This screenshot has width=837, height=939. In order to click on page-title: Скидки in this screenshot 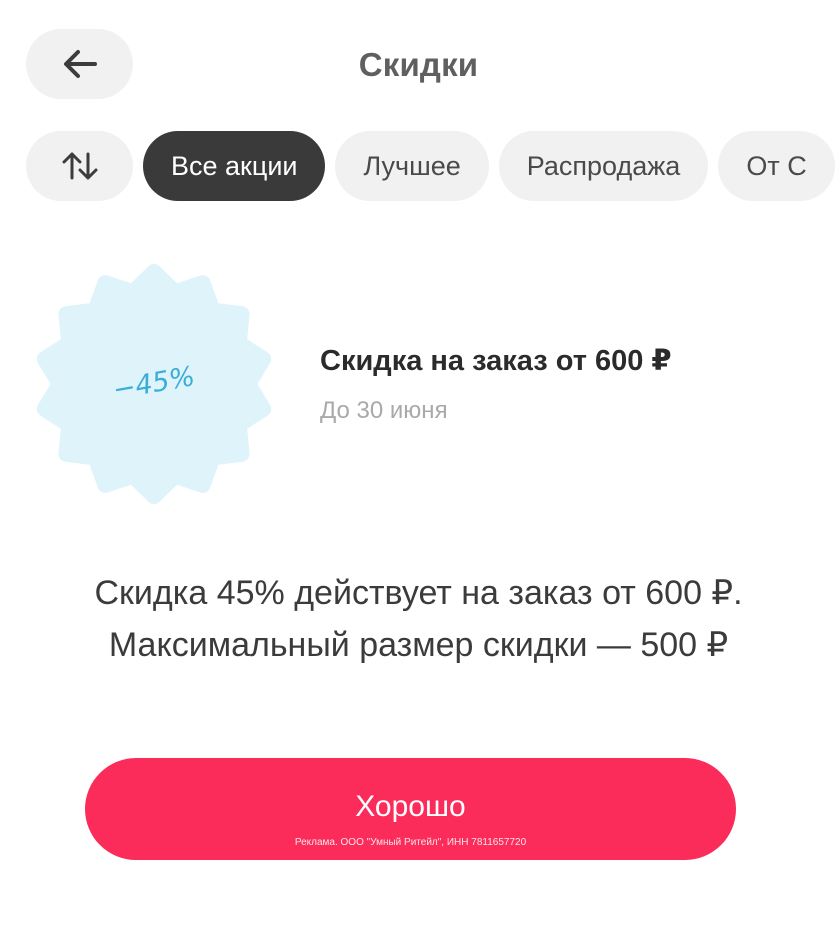, I will do `click(418, 64)`.